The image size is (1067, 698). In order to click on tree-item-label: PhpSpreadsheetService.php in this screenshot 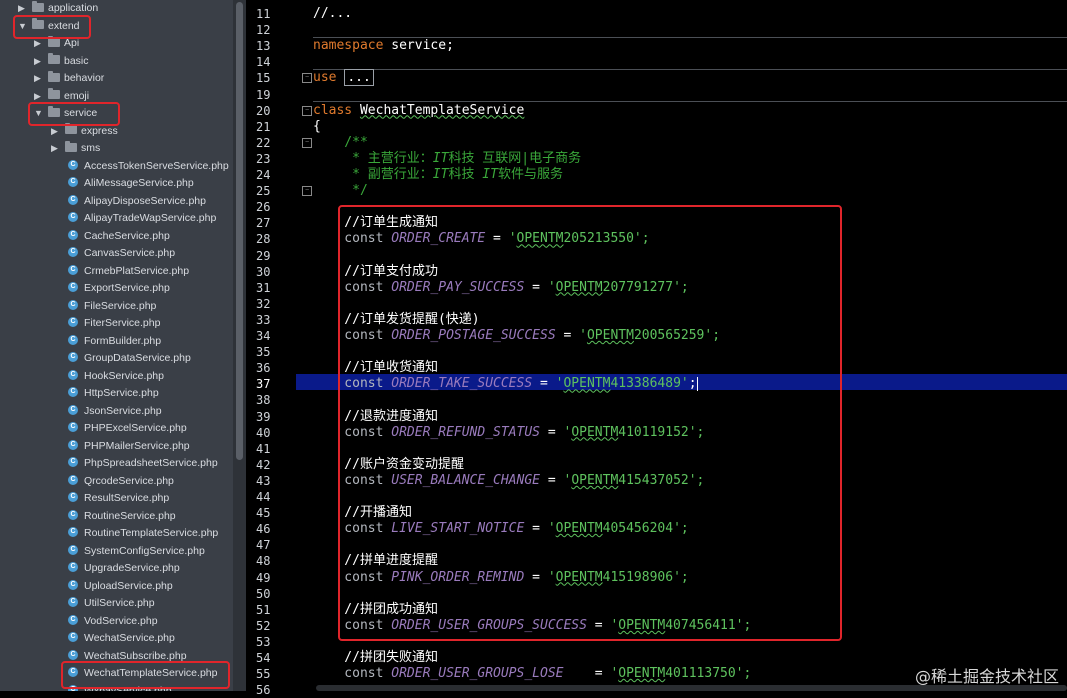, I will do `click(151, 463)`.